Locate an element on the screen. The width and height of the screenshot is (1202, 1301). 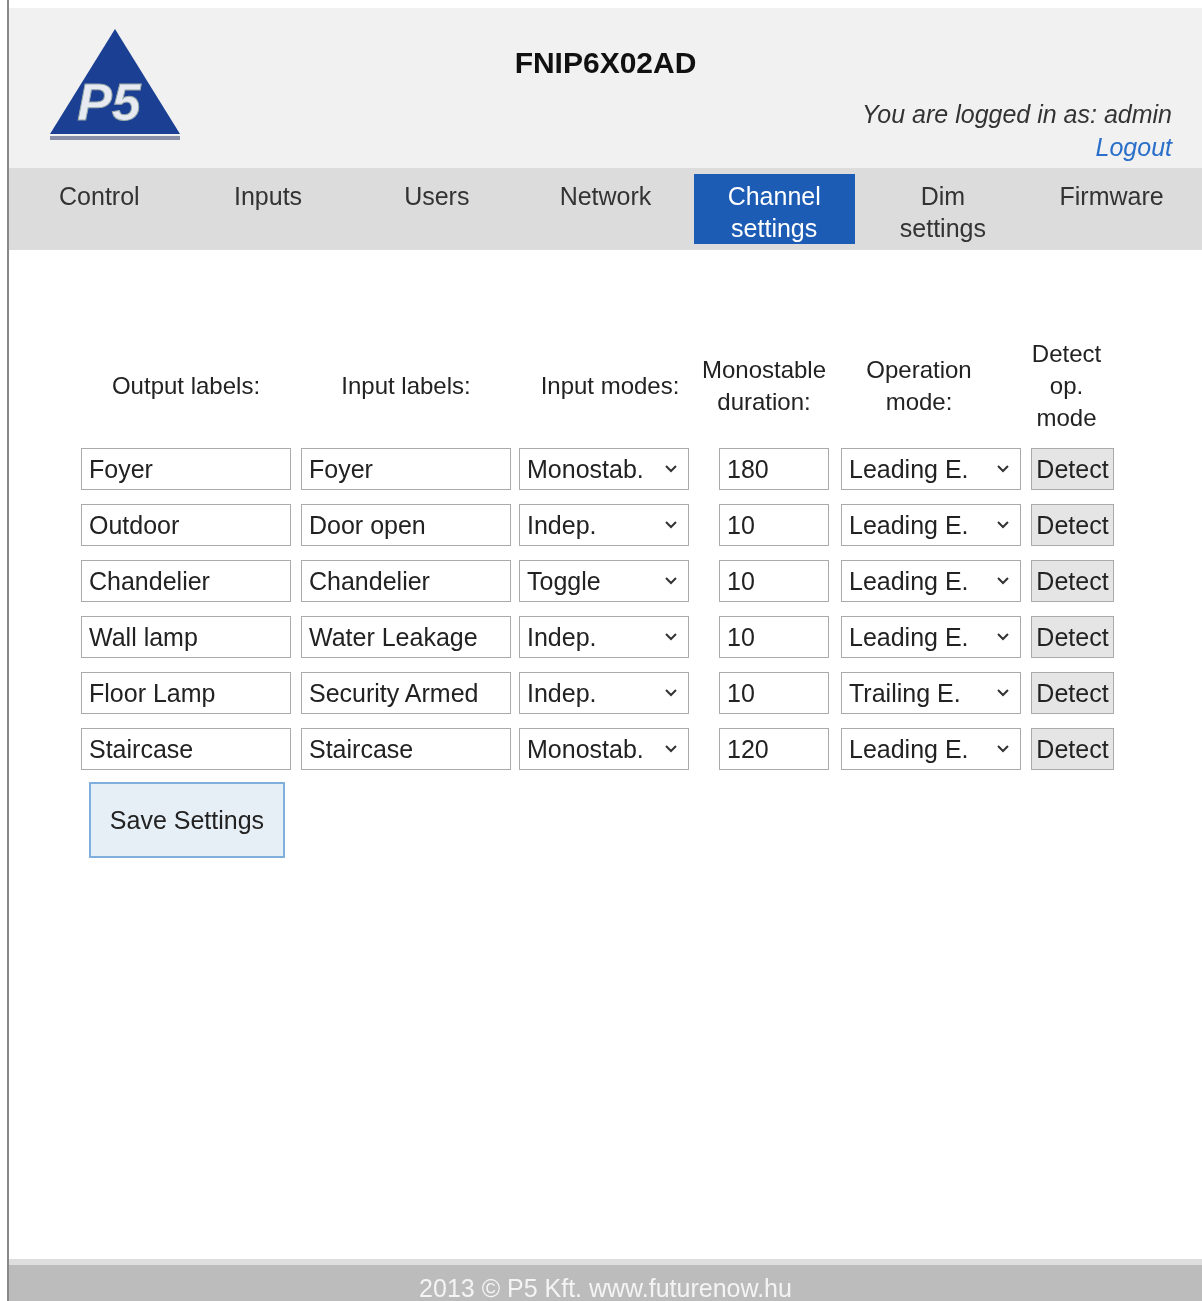
output-label-field: Outdoor is located at coordinates (186, 525).